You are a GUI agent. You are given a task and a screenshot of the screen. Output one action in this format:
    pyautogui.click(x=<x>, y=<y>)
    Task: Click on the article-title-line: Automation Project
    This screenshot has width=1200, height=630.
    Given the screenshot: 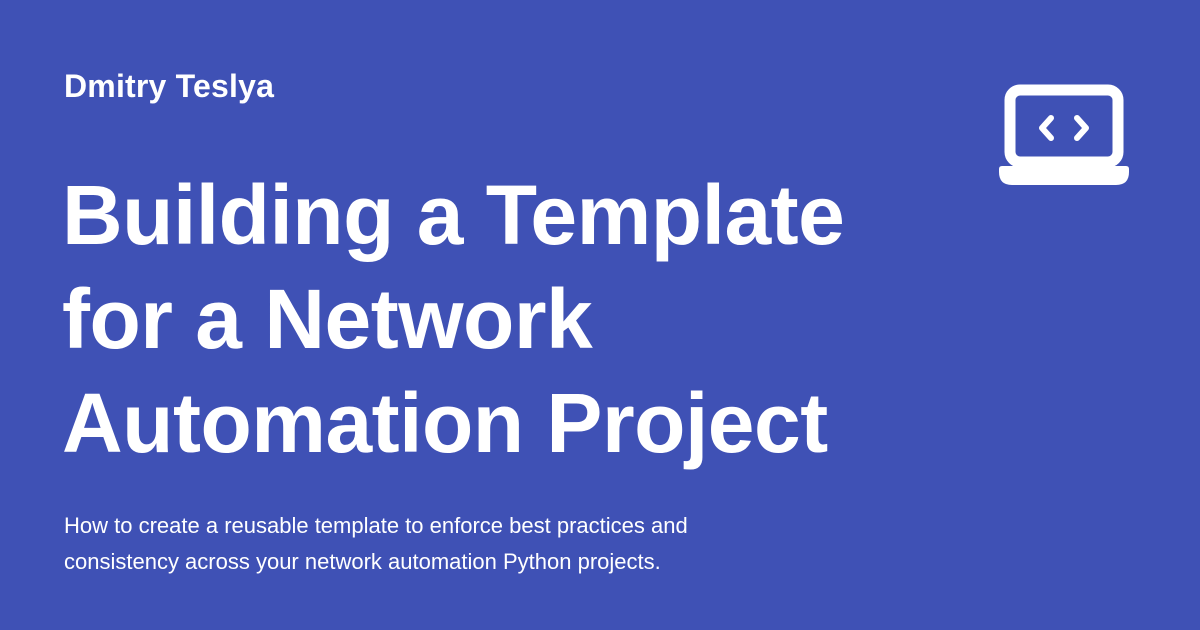 What is the action you would take?
    pyautogui.click(x=445, y=423)
    